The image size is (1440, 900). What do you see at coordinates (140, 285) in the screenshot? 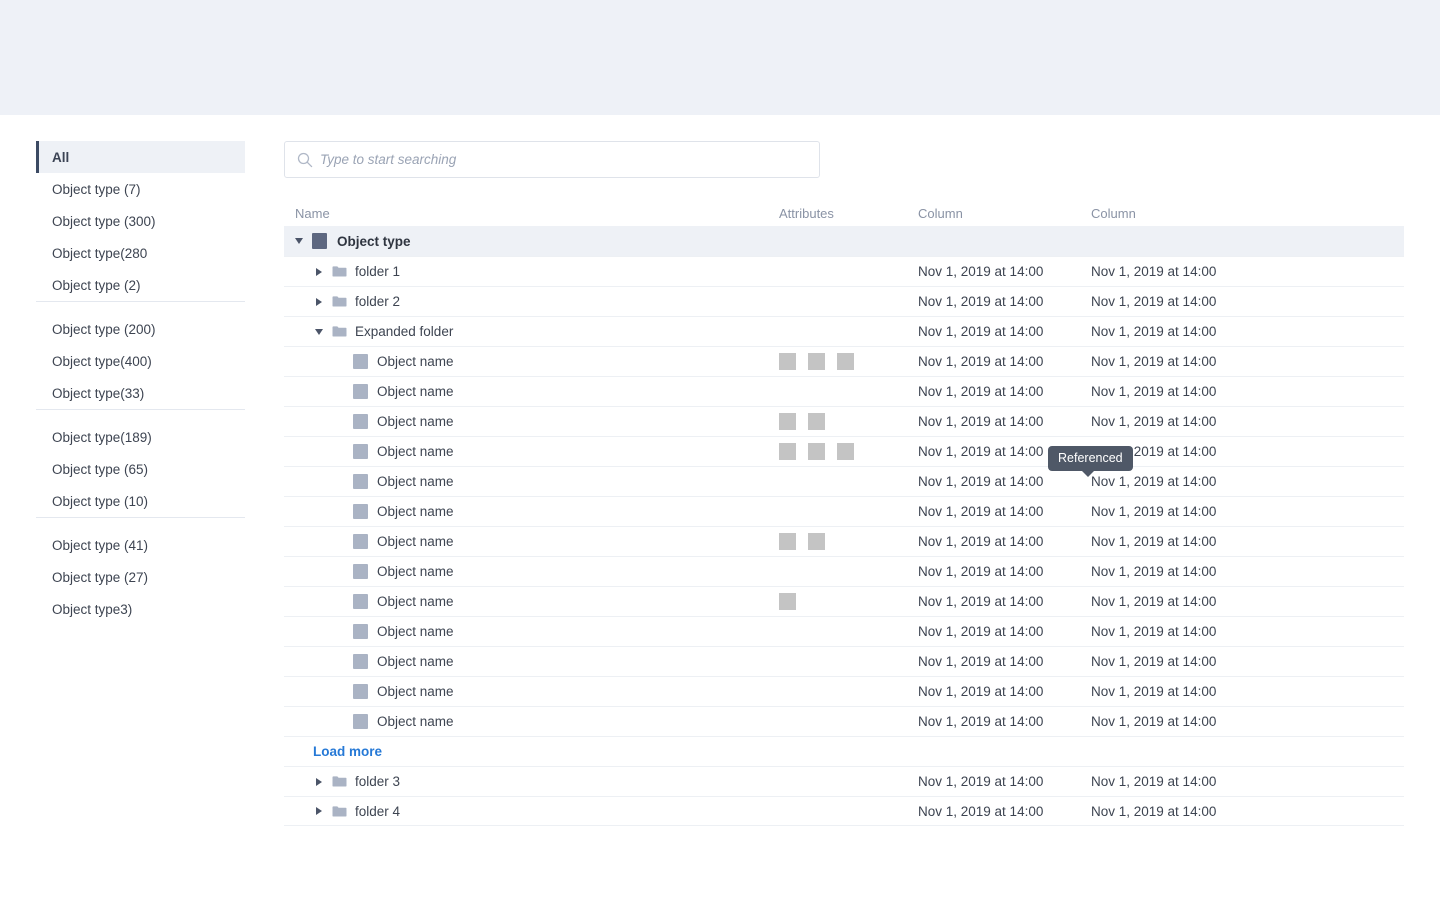
I see `sidebar-item-4: Object type (2)` at bounding box center [140, 285].